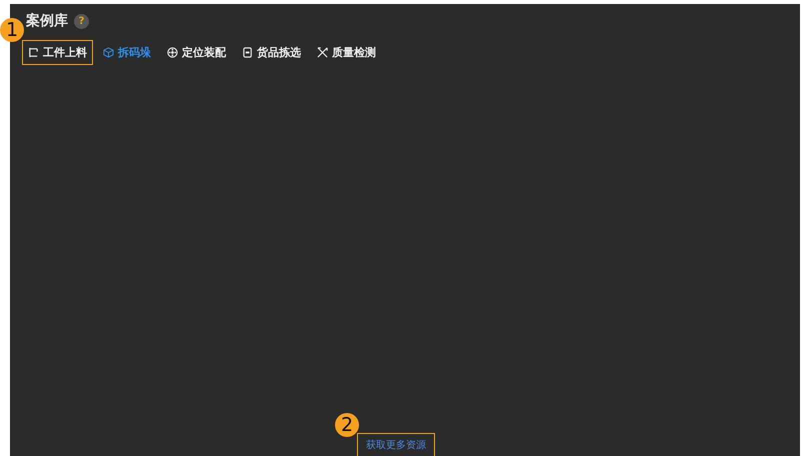  Describe the element at coordinates (347, 425) in the screenshot. I see `callout-number: 2` at that location.